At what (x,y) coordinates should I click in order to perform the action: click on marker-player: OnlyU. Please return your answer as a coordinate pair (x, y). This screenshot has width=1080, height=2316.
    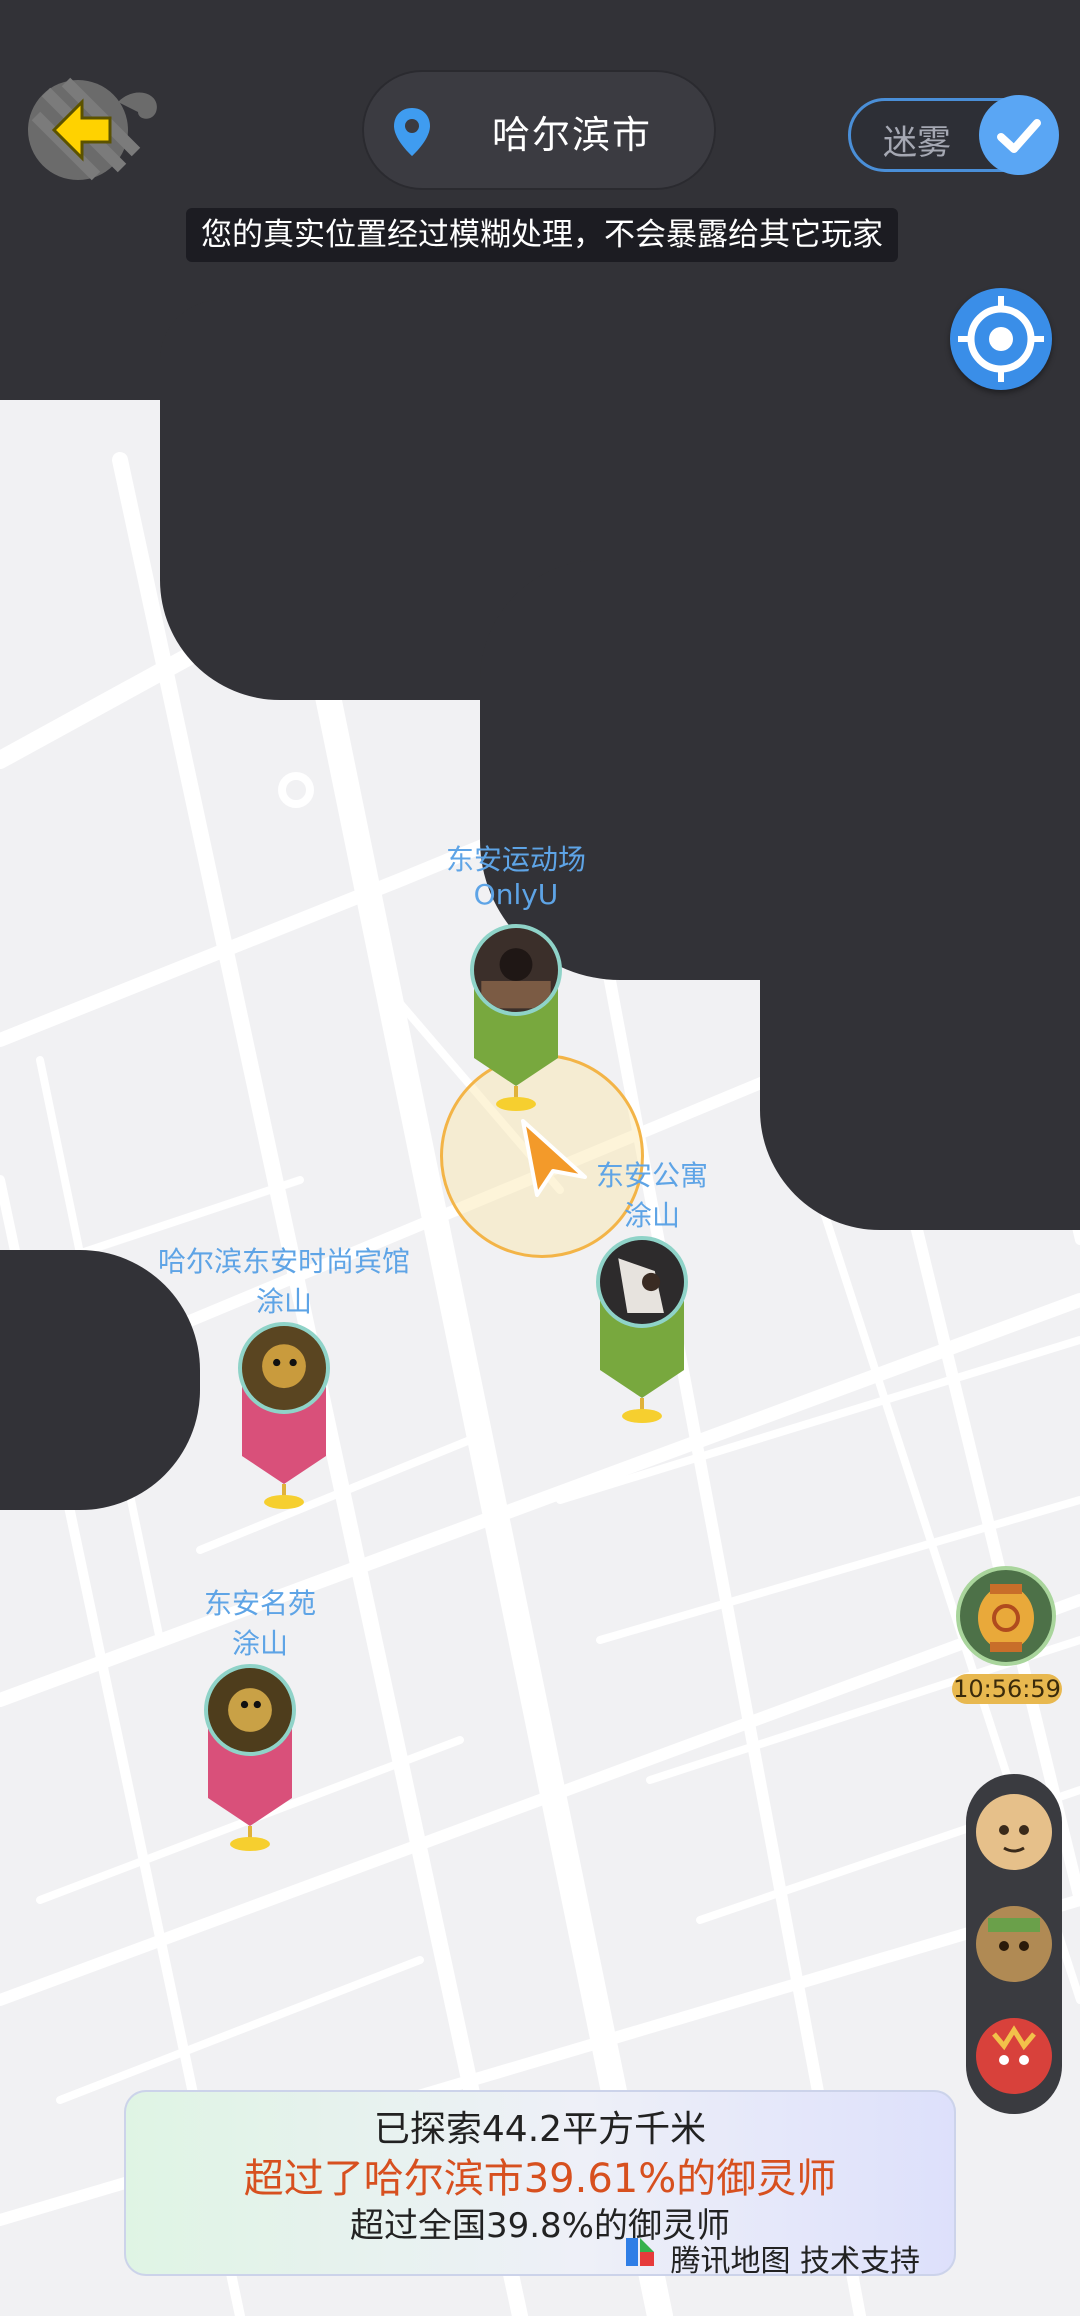
    Looking at the image, I should click on (516, 894).